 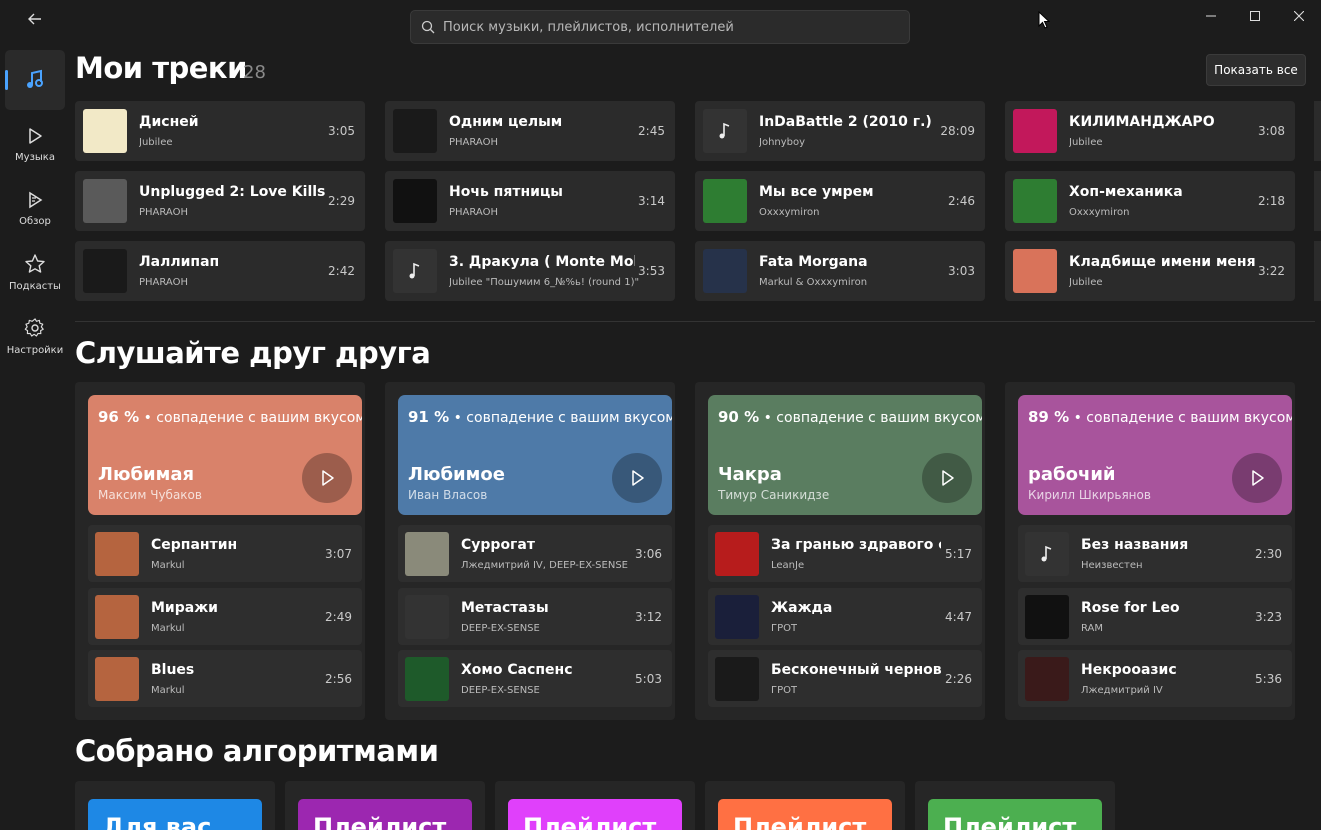 What do you see at coordinates (184, 607) in the screenshot?
I see `track-title: Миражи` at bounding box center [184, 607].